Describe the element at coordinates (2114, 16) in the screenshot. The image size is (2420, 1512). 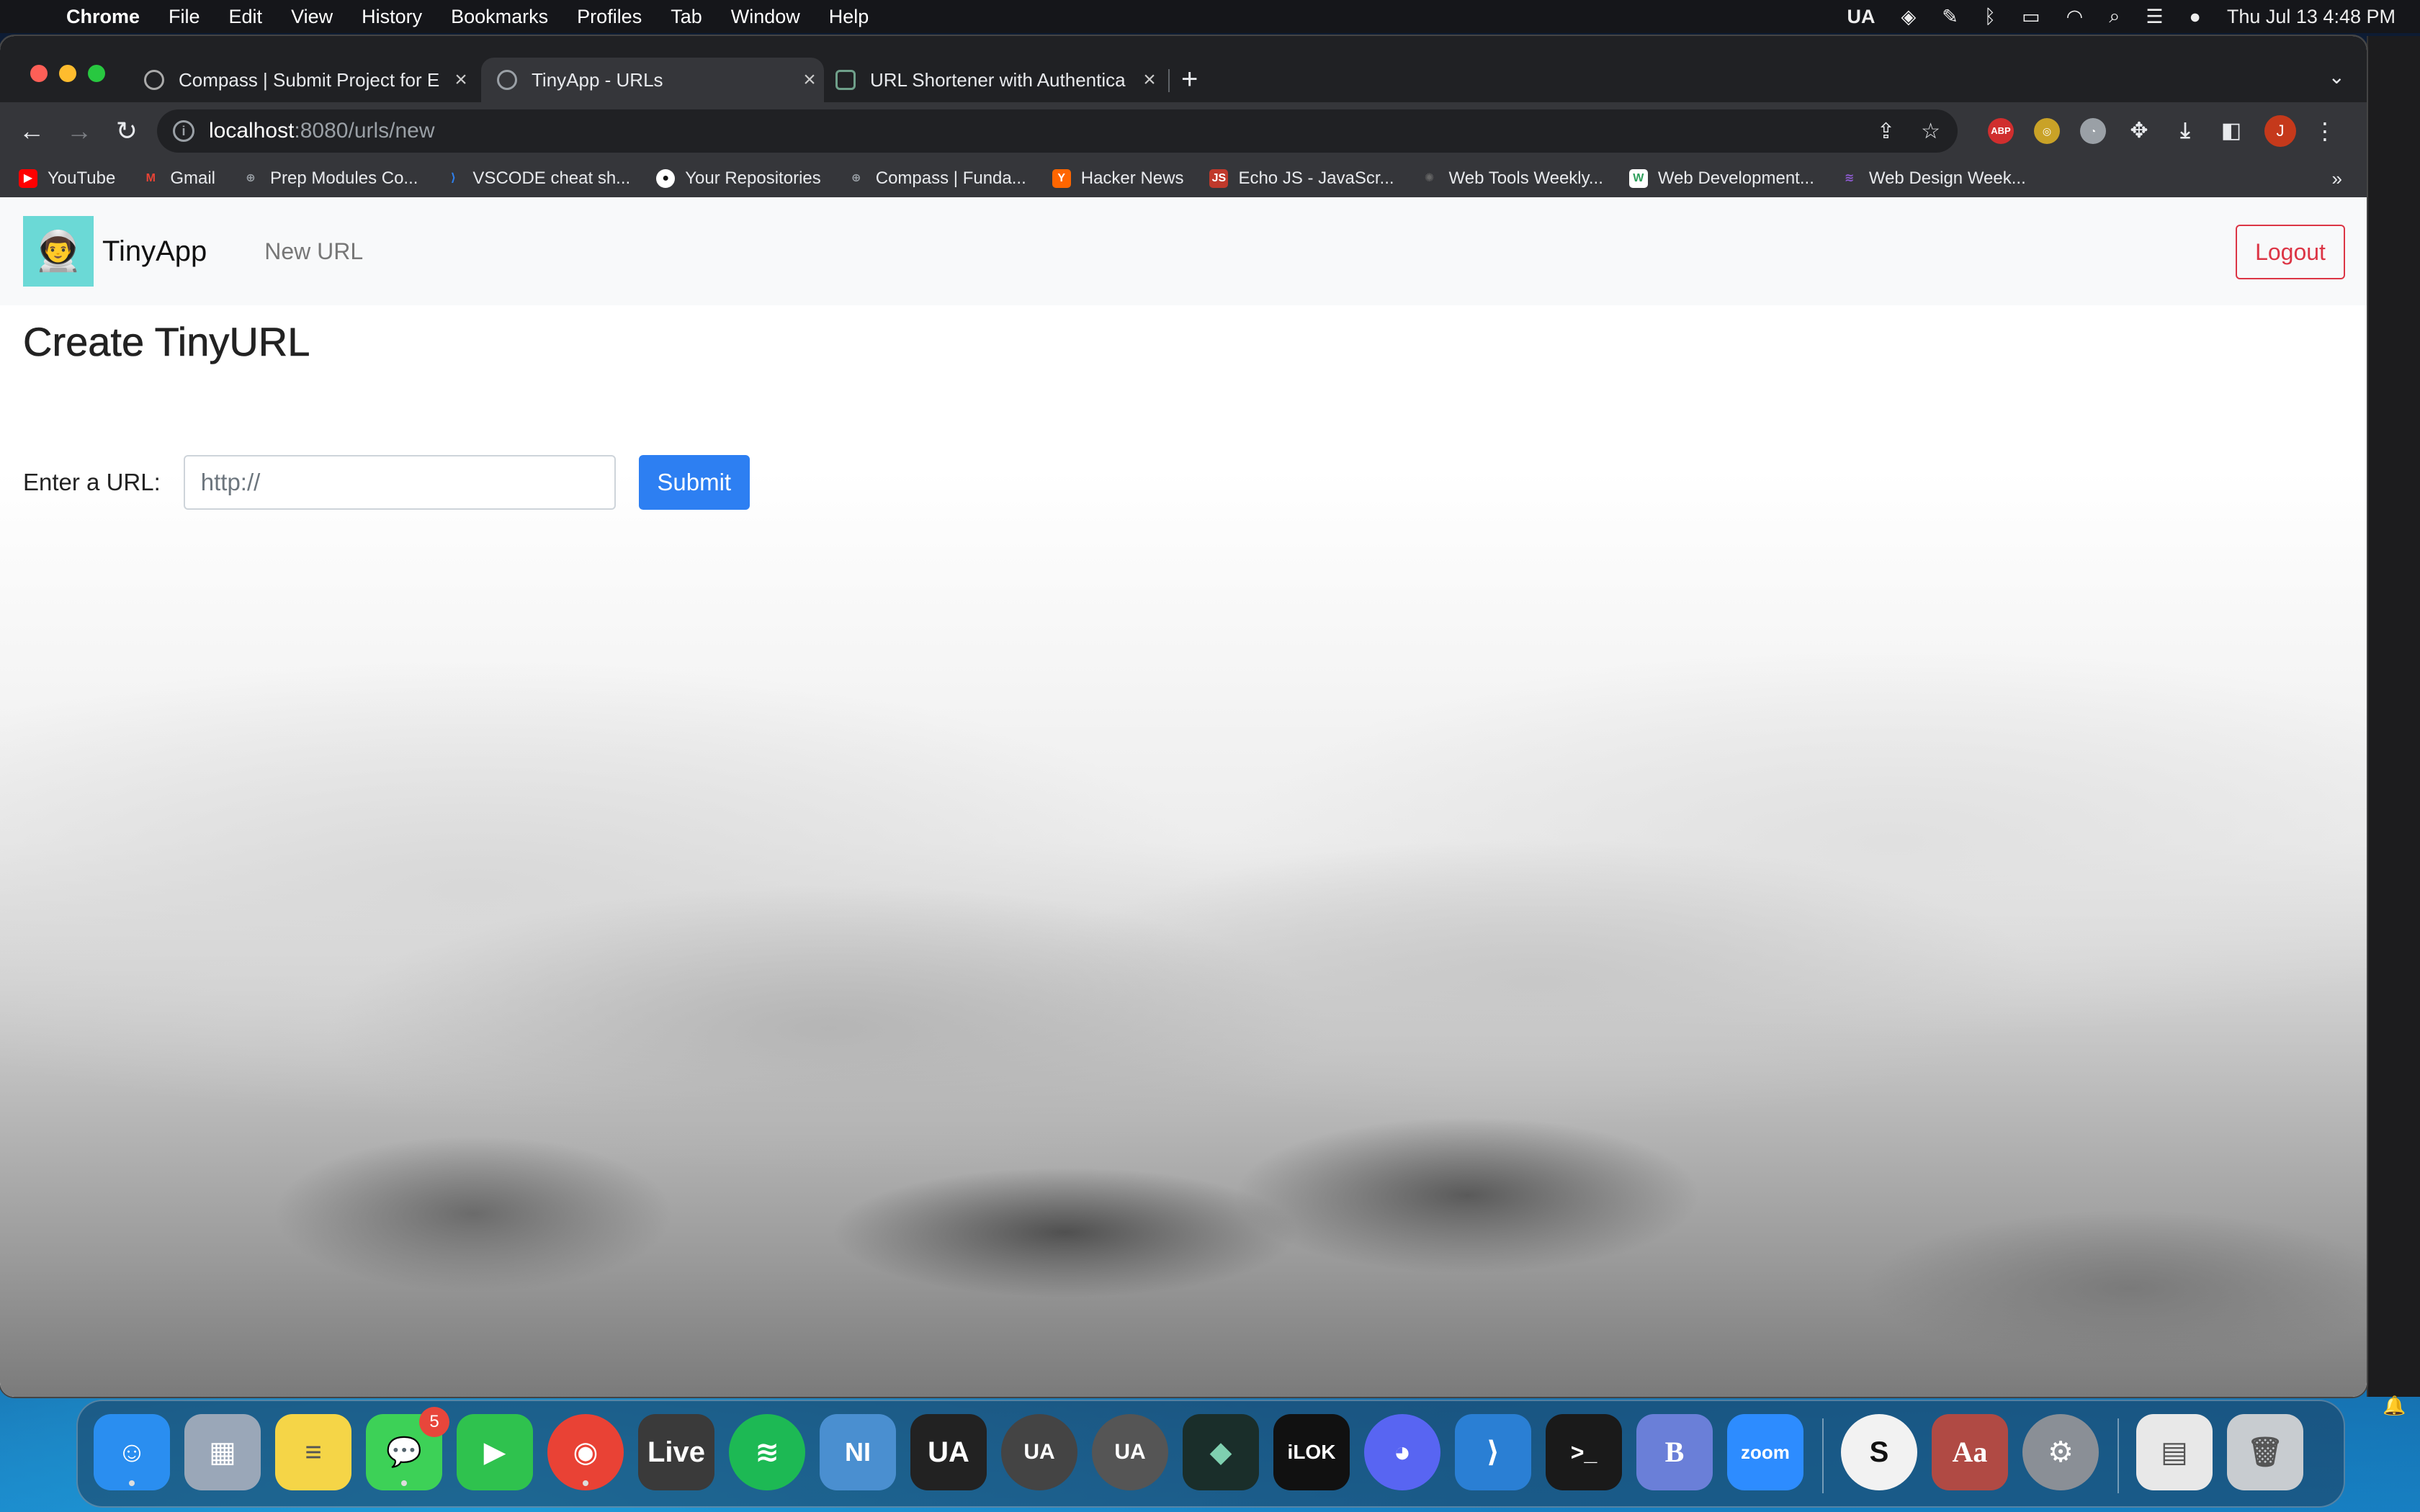
I see `search-icon: ⌕` at that location.